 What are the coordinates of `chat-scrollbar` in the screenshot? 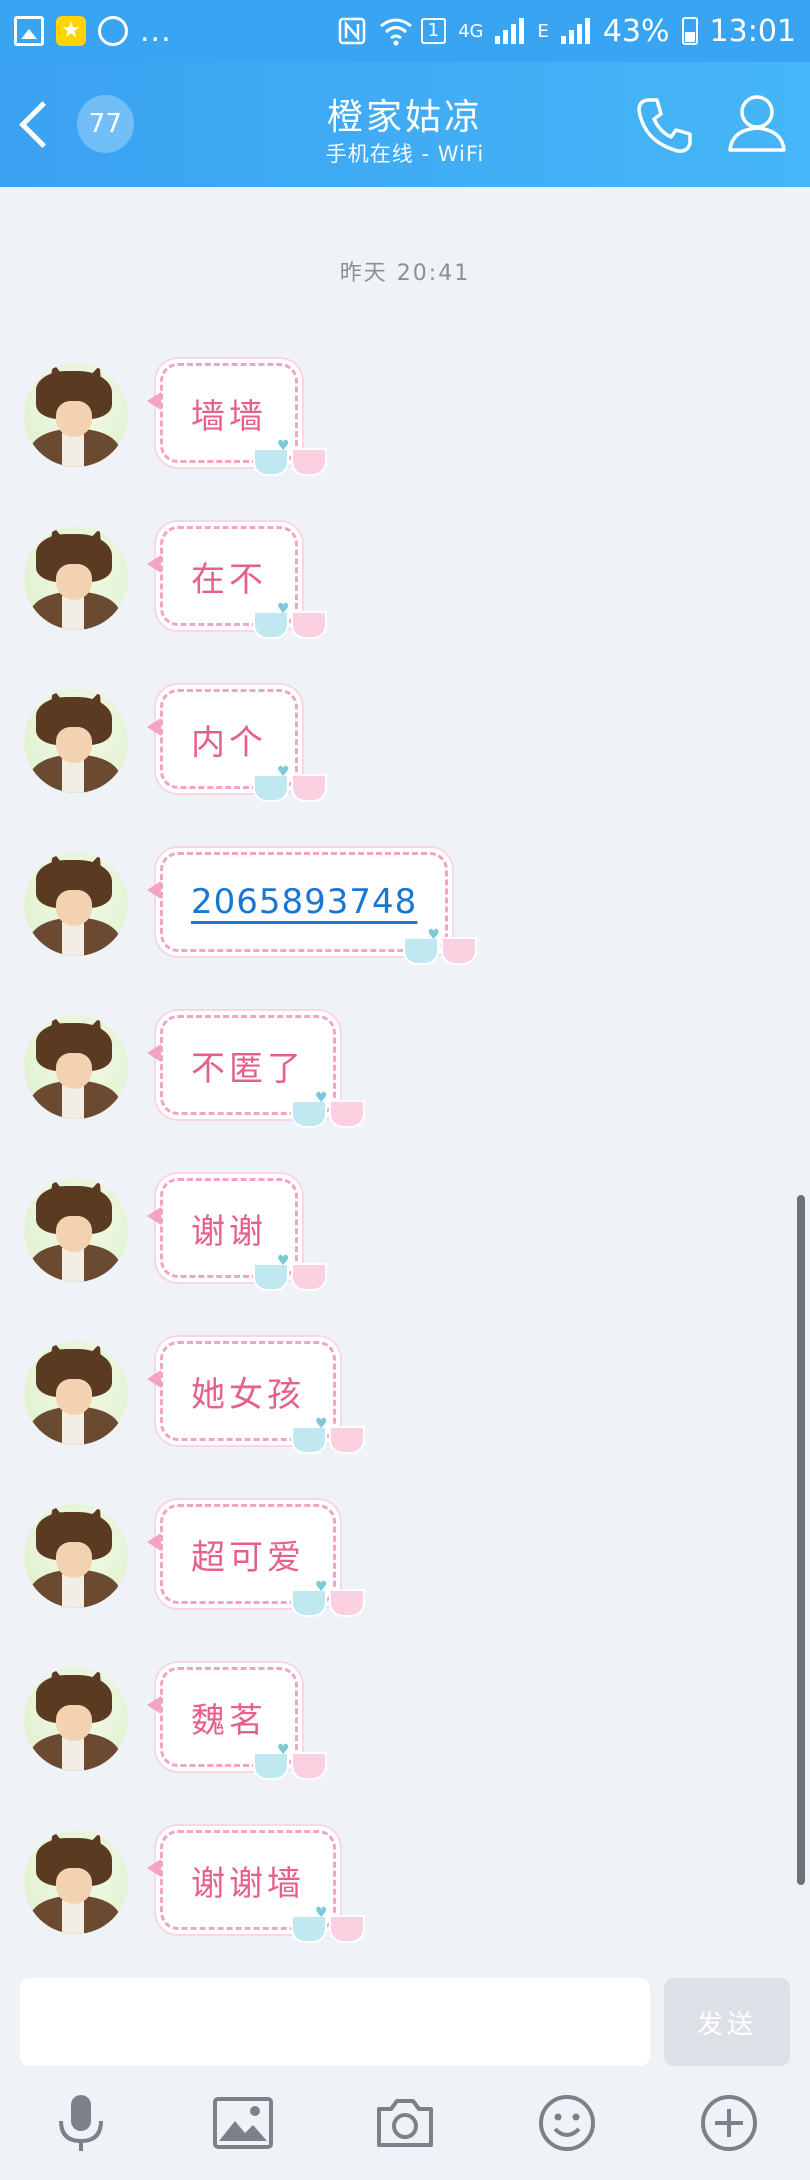 It's located at (801, 1540).